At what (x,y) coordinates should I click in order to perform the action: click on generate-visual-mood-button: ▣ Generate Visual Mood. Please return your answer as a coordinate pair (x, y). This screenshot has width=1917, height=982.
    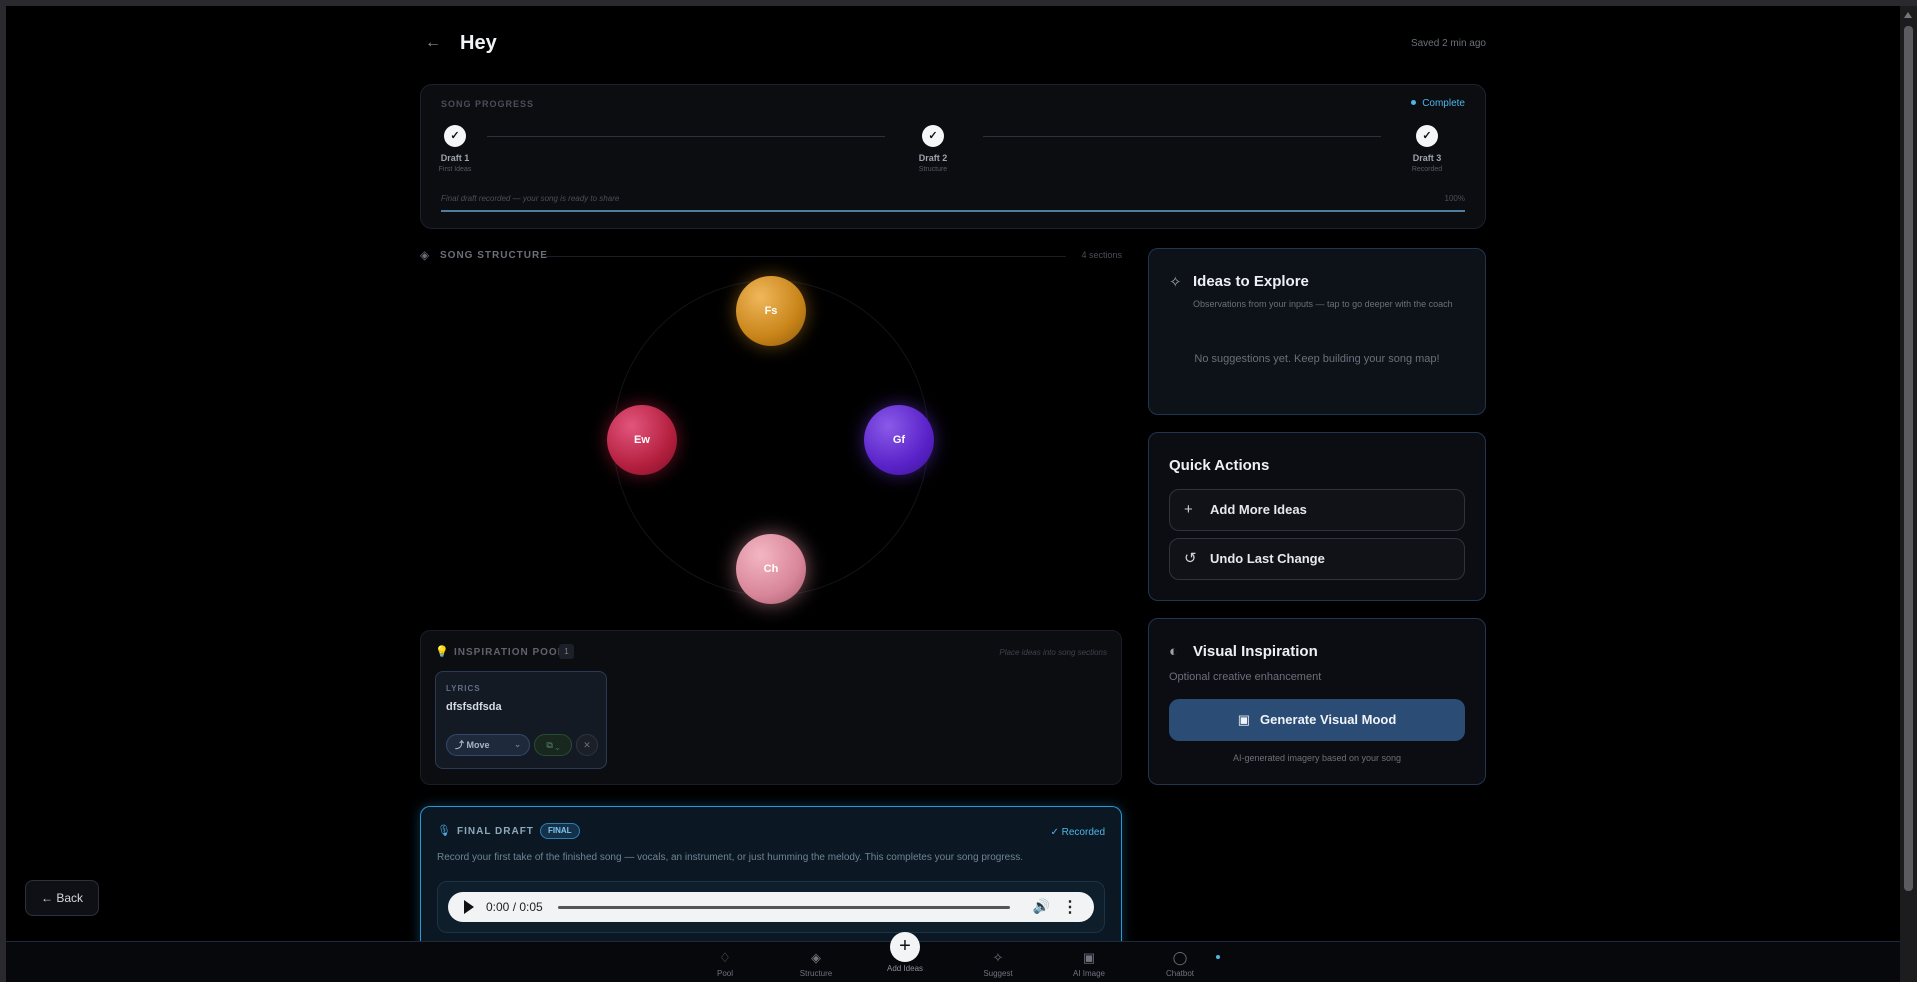
    Looking at the image, I should click on (1317, 720).